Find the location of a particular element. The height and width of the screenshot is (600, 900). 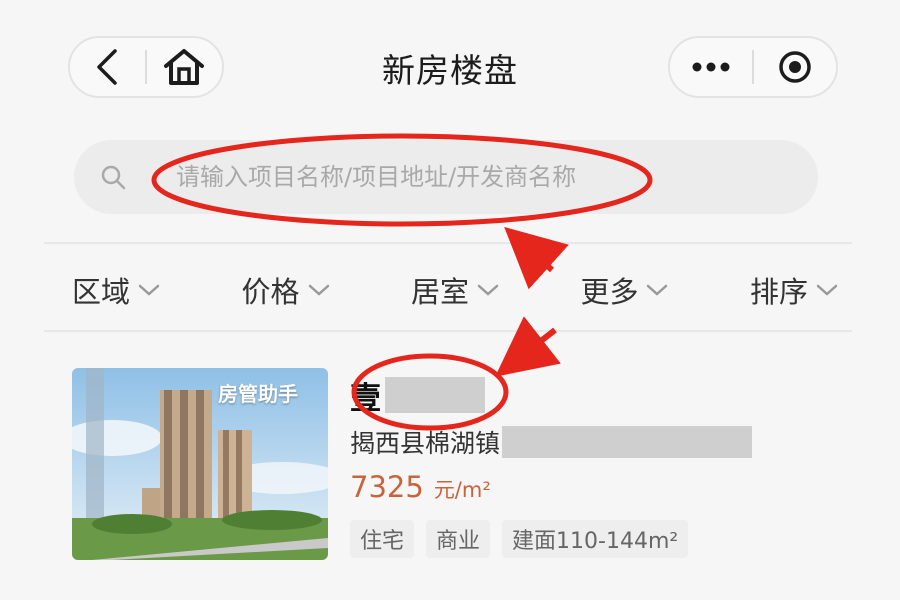

tag-area: 建面110-144m² is located at coordinates (595, 539).